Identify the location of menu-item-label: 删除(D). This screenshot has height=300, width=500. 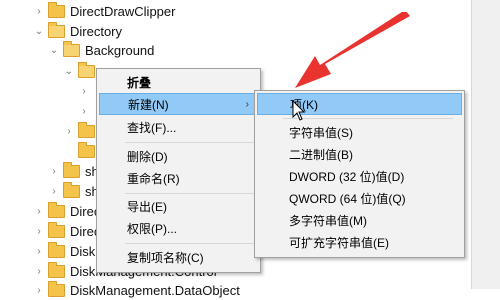
(147, 156).